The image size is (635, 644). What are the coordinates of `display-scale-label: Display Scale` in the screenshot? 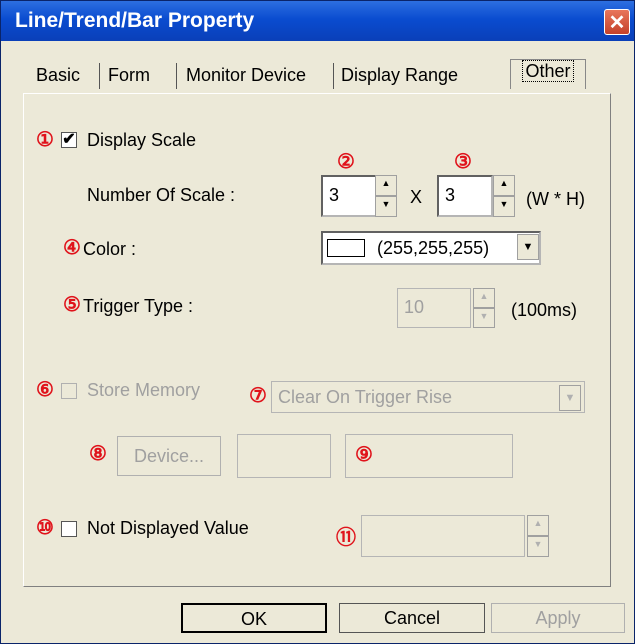 It's located at (142, 140).